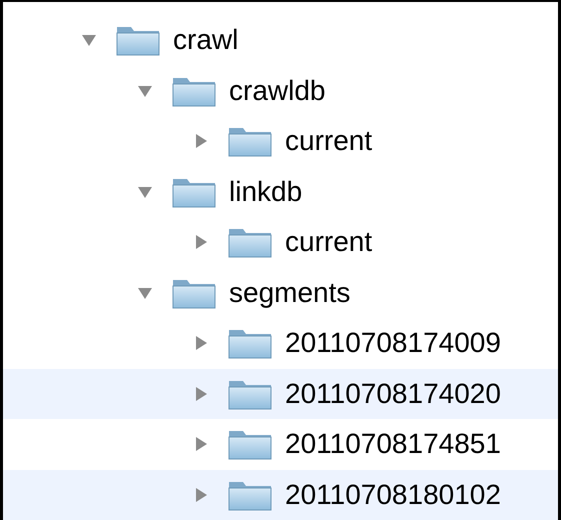 The width and height of the screenshot is (561, 520). I want to click on folder-name: segments, so click(289, 293).